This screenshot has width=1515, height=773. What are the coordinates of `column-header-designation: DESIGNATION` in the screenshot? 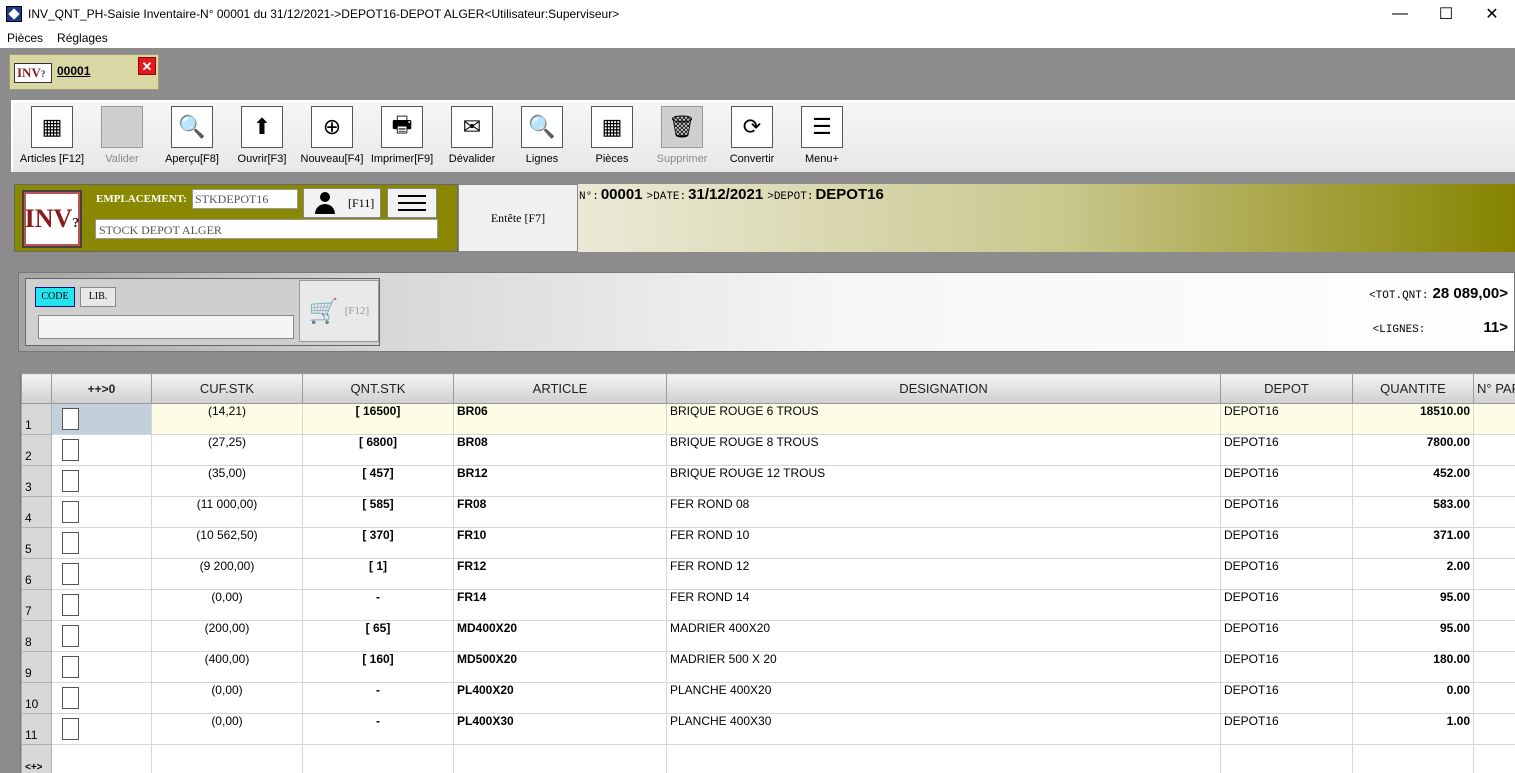 It's located at (943, 388).